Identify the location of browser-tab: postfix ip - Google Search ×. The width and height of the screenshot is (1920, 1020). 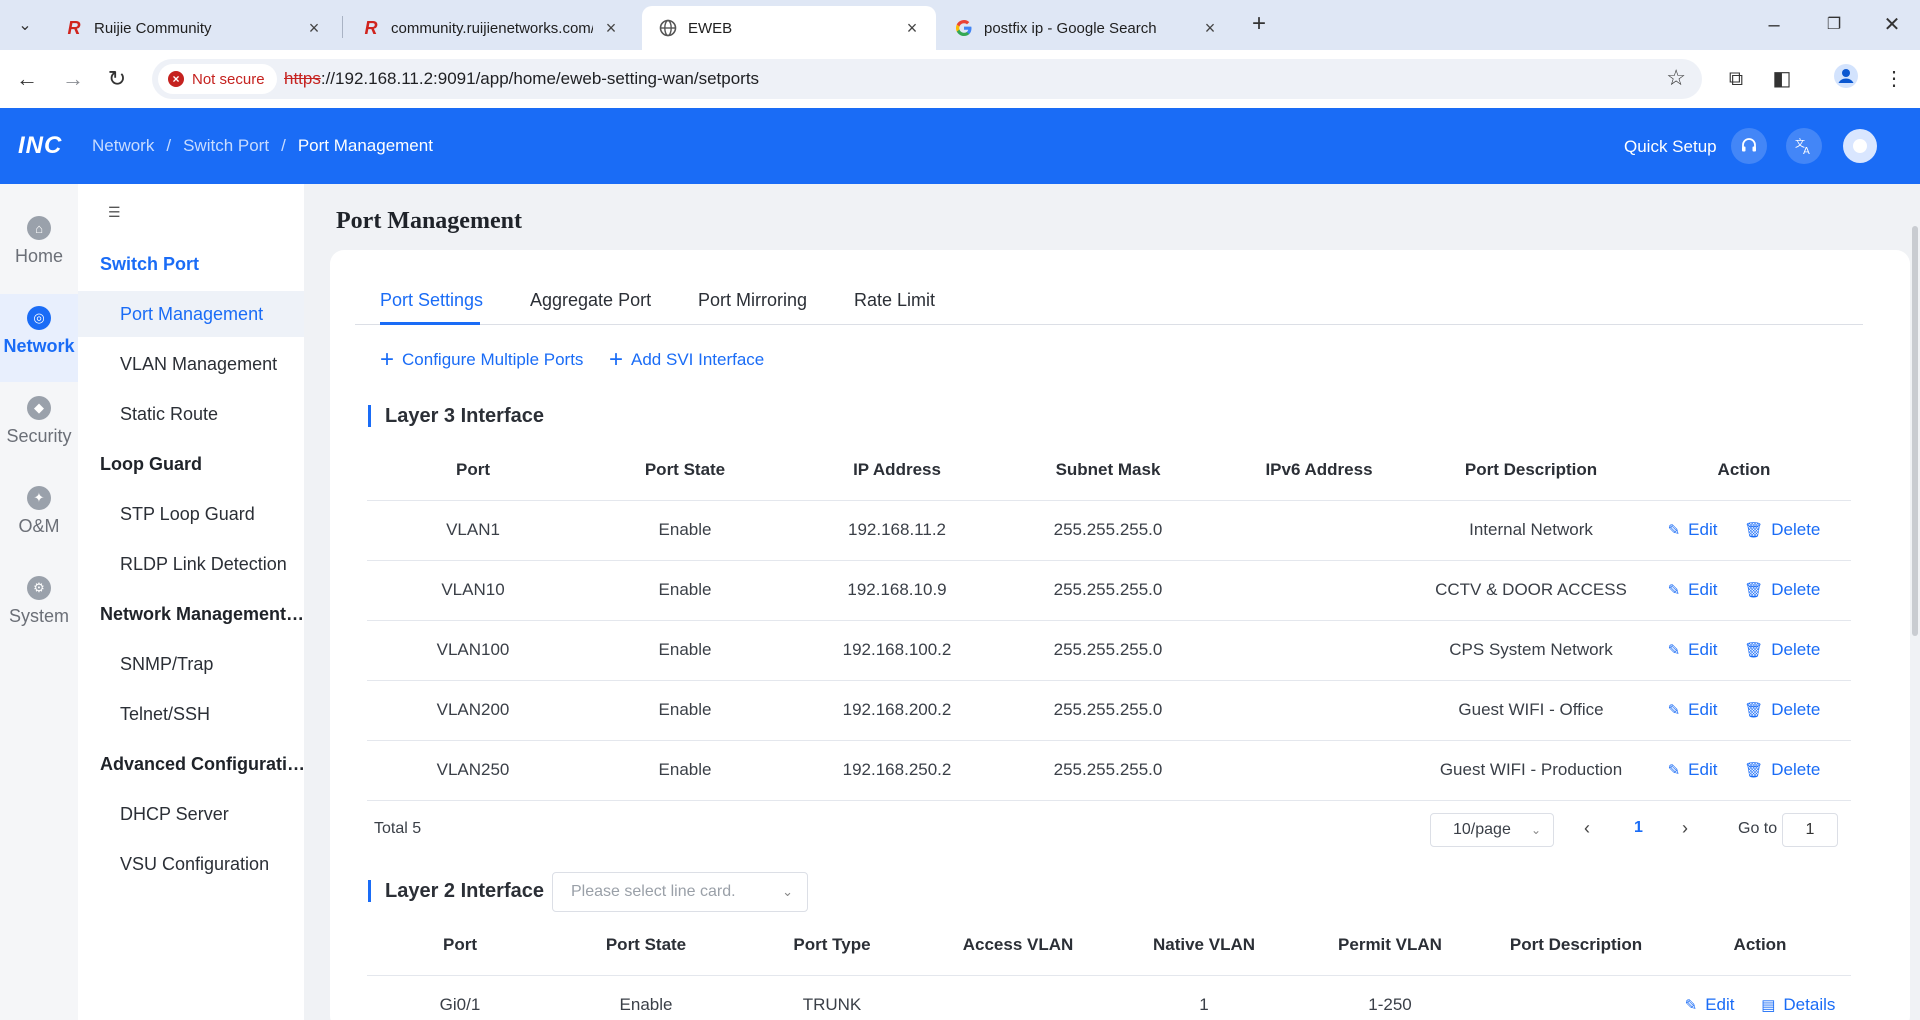
(1086, 28).